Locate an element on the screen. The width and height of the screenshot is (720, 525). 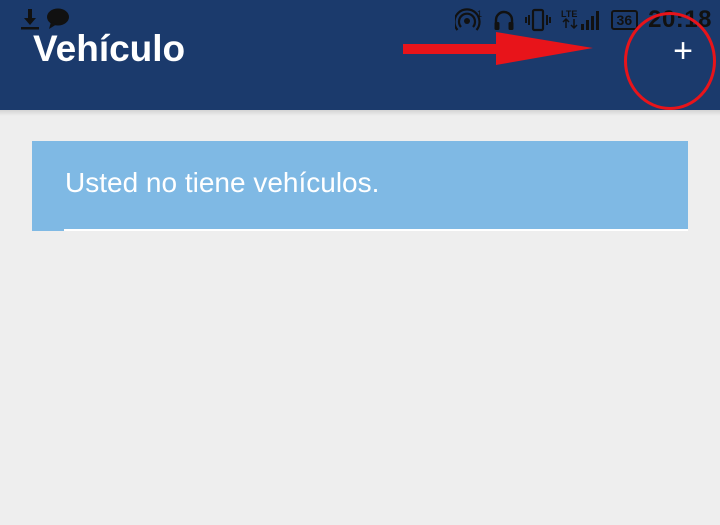
hotspot-icon: 1 is located at coordinates (468, 20).